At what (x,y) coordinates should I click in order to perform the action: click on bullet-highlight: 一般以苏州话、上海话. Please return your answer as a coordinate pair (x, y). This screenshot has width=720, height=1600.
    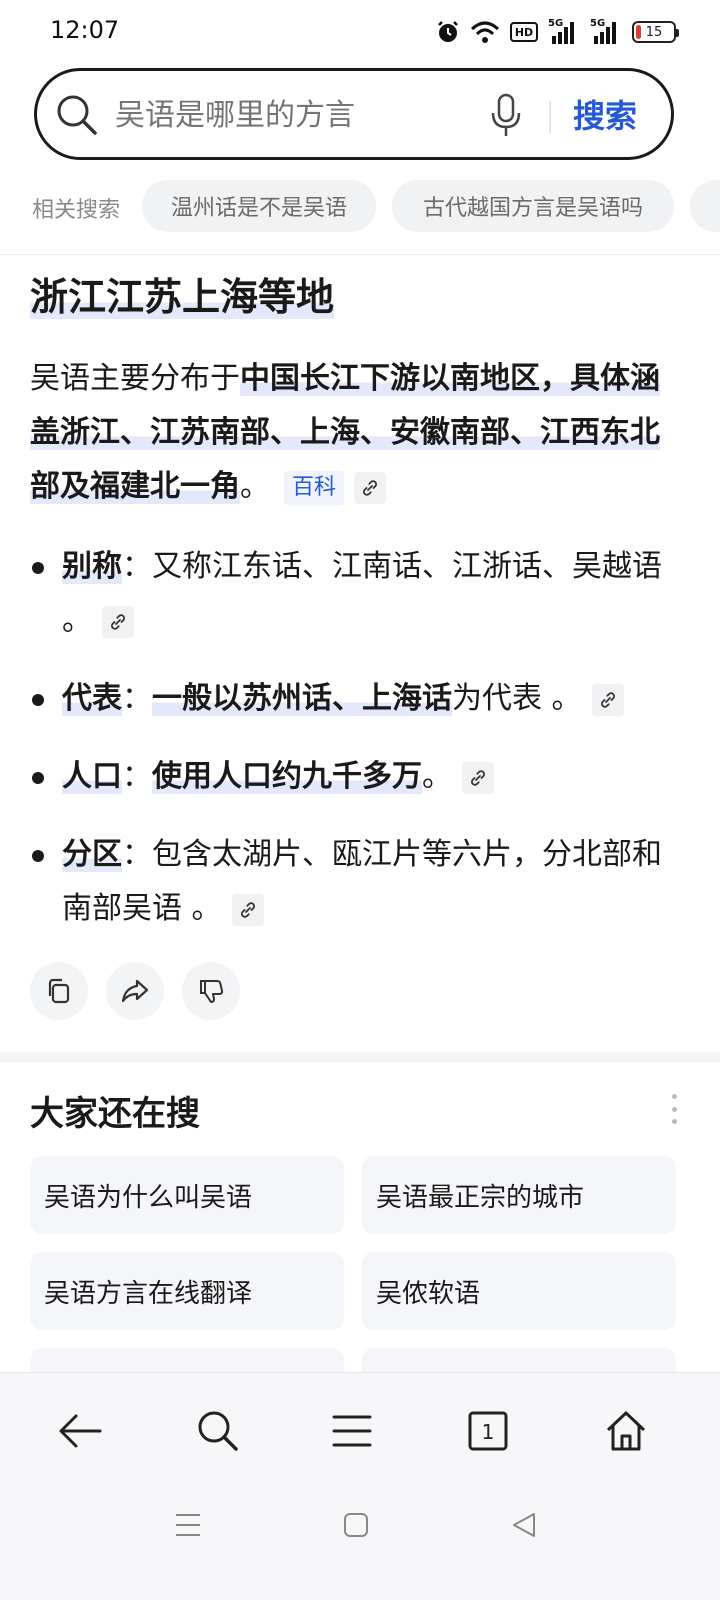
    Looking at the image, I should click on (302, 698).